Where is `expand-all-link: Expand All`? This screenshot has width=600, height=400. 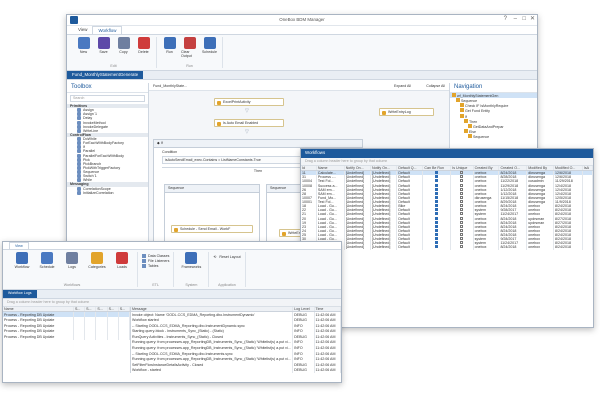 expand-all-link: Expand All is located at coordinates (402, 86).